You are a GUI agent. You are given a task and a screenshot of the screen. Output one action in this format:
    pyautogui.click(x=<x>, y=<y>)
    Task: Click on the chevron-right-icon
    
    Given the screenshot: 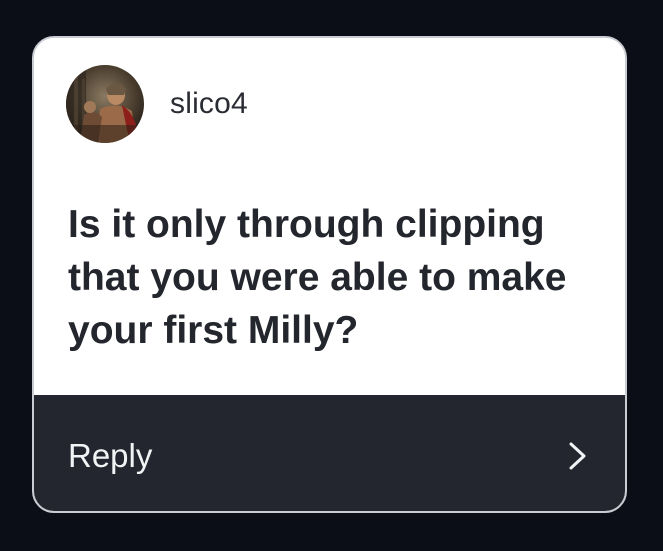 What is the action you would take?
    pyautogui.click(x=577, y=456)
    